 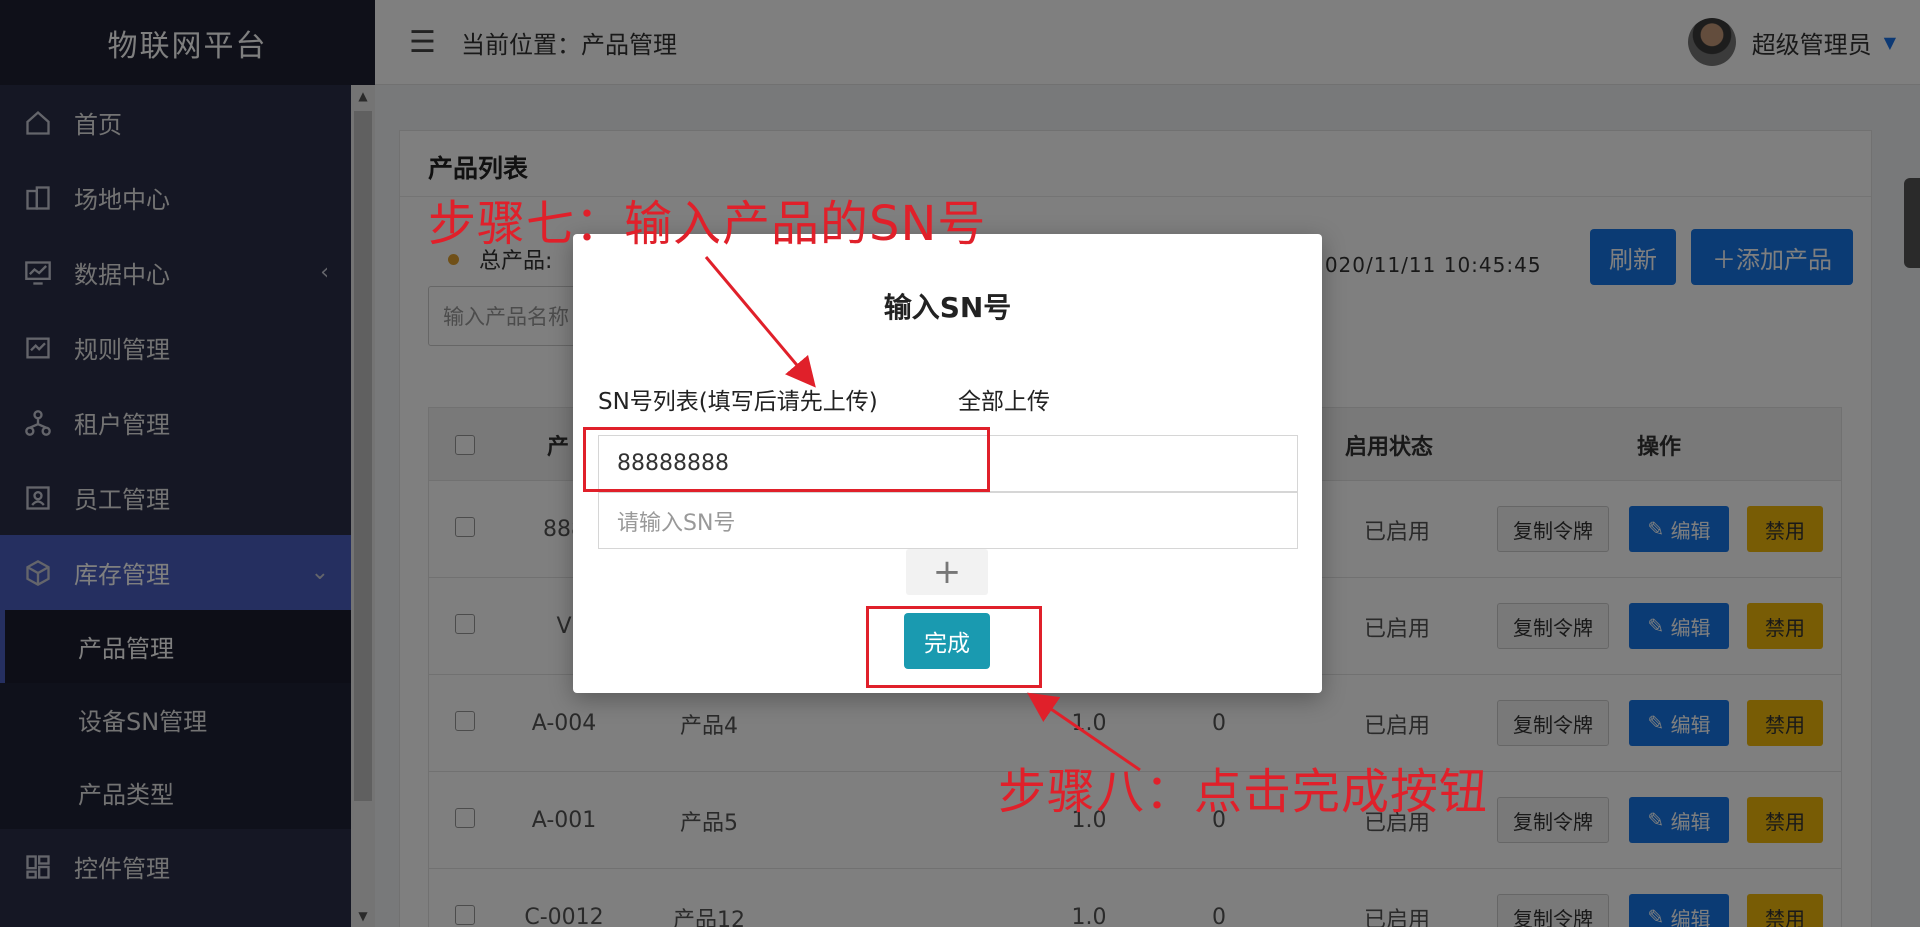 I want to click on upload-all-link: 全部上传, so click(x=1004, y=399).